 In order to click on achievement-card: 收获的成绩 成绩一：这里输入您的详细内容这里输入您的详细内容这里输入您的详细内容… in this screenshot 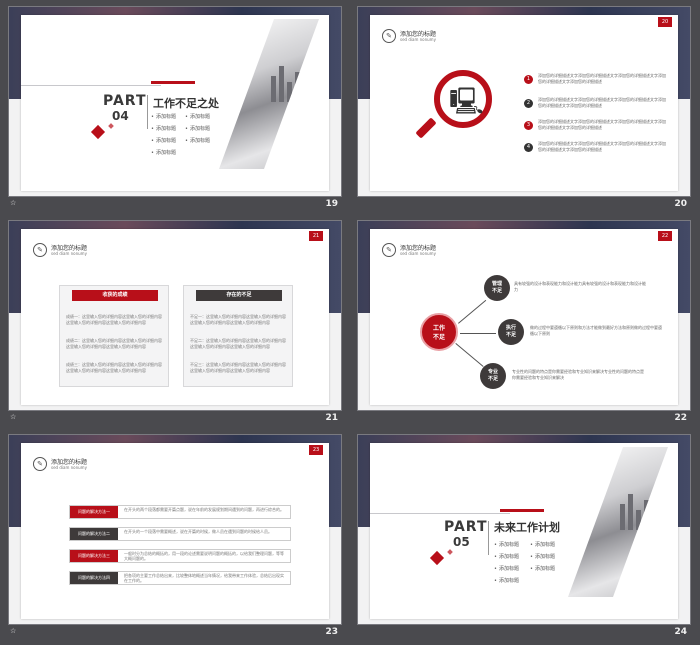, I will do `click(114, 336)`.